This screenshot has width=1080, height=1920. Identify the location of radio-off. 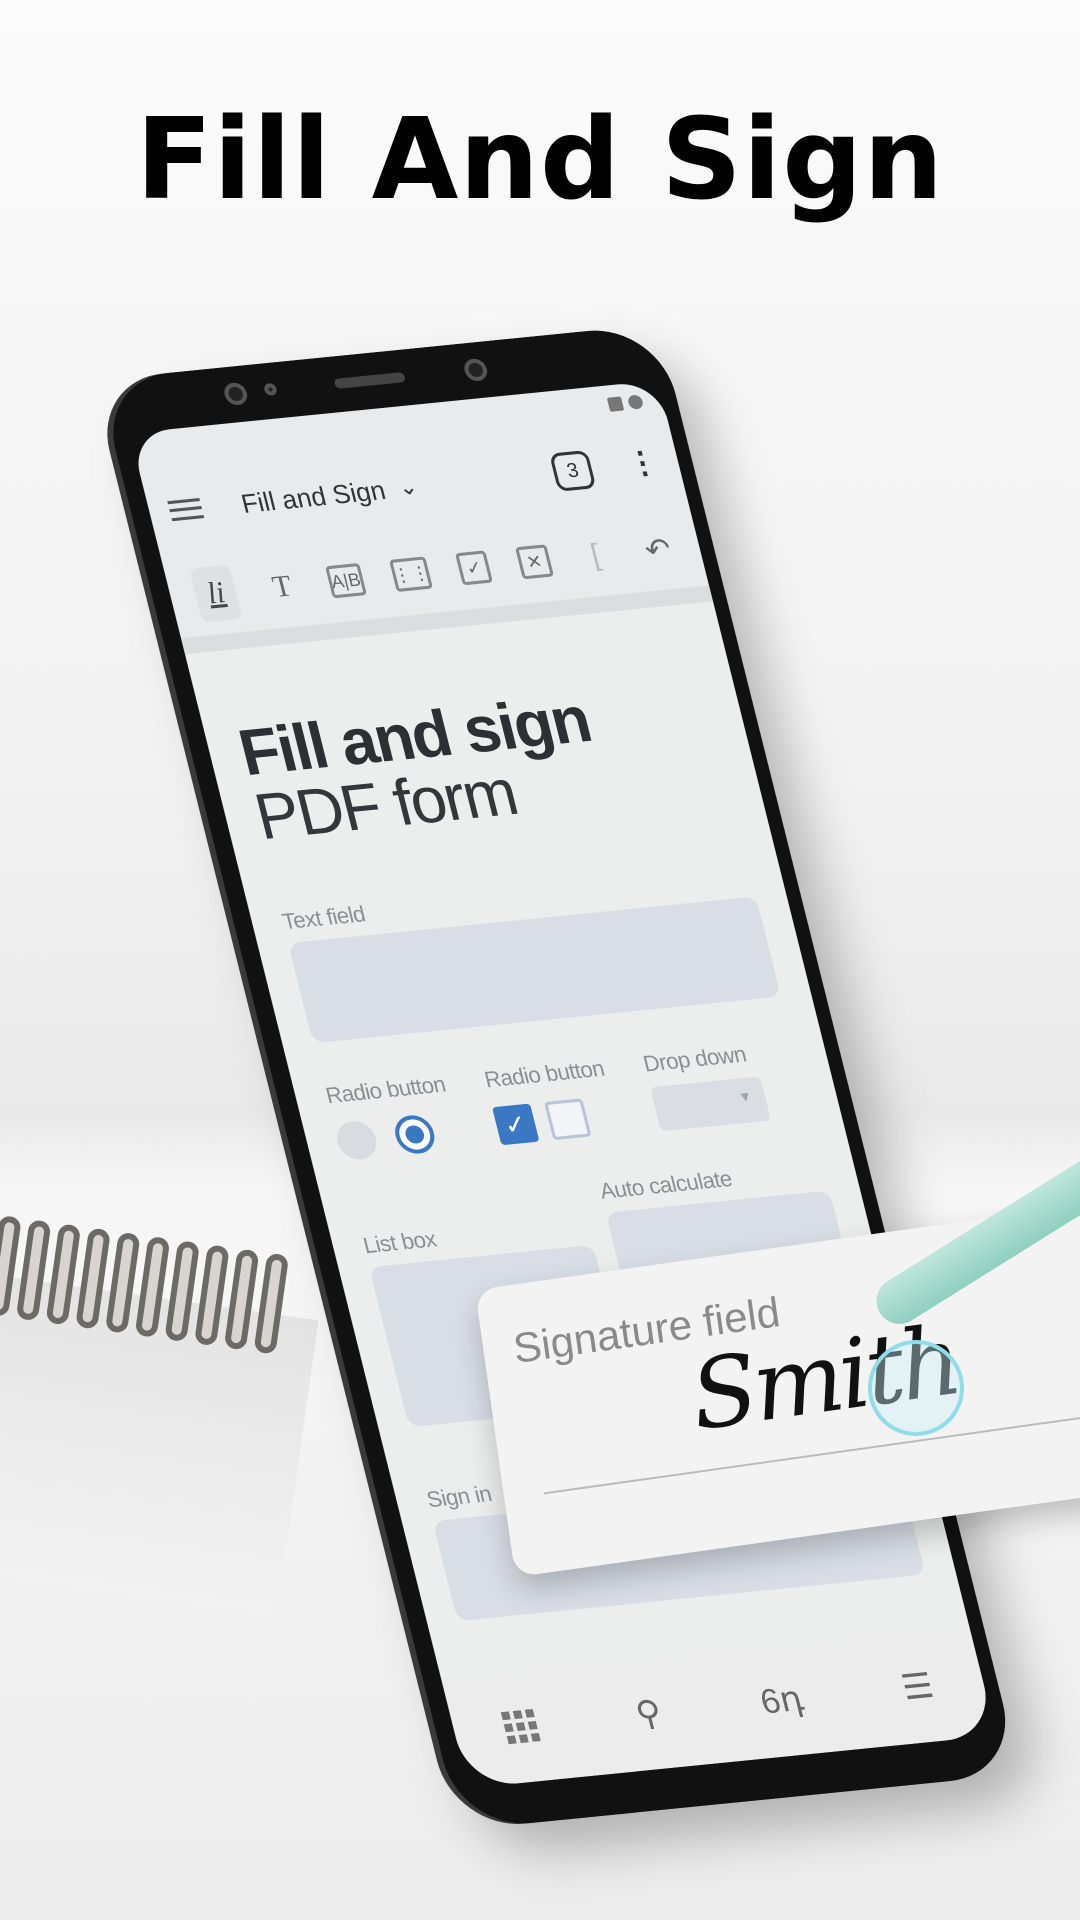
(357, 1140).